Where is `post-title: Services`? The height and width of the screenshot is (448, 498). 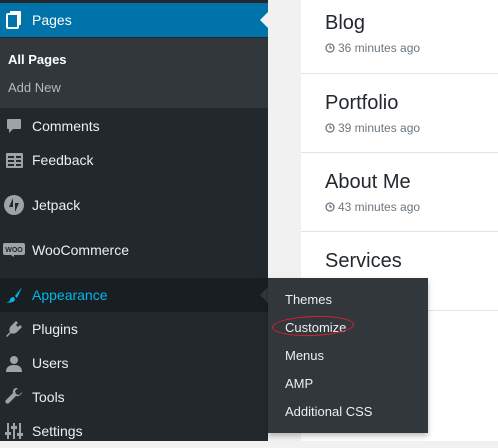 post-title: Services is located at coordinates (363, 261).